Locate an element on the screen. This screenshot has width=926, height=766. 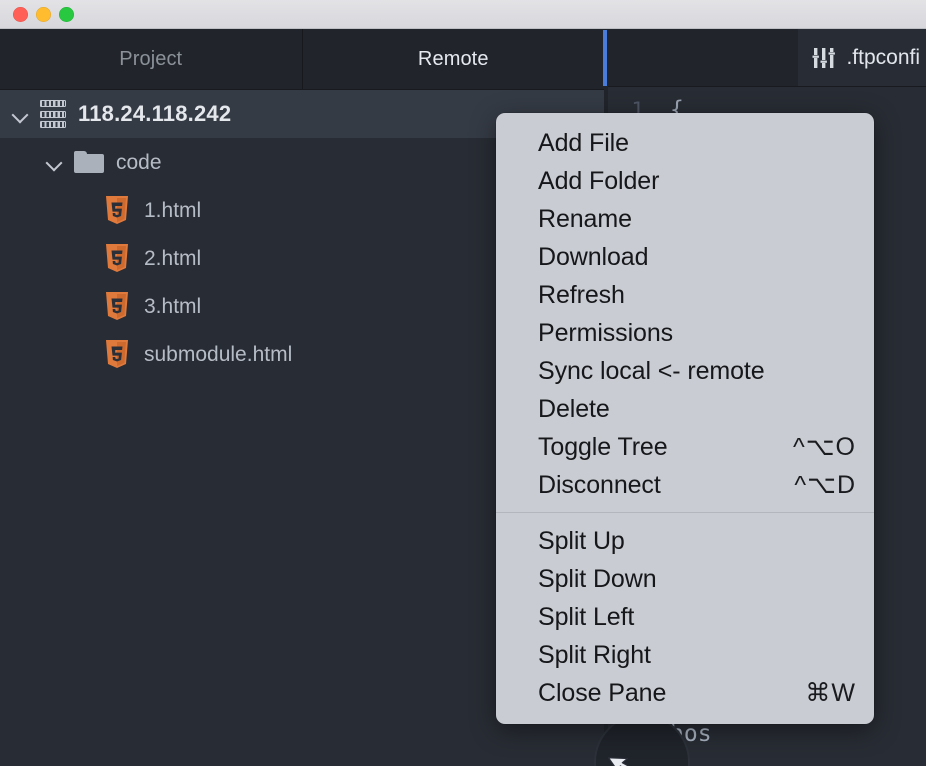
menu-item-refresh: Refresh is located at coordinates (685, 295).